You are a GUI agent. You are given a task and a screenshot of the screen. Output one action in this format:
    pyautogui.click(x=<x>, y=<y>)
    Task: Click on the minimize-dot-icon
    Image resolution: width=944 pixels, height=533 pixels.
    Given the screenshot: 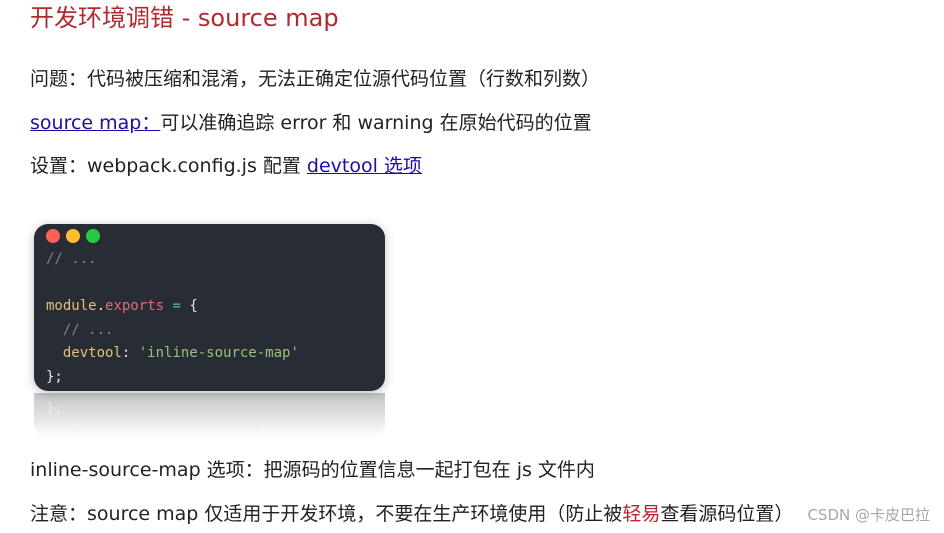 What is the action you would take?
    pyautogui.click(x=73, y=236)
    